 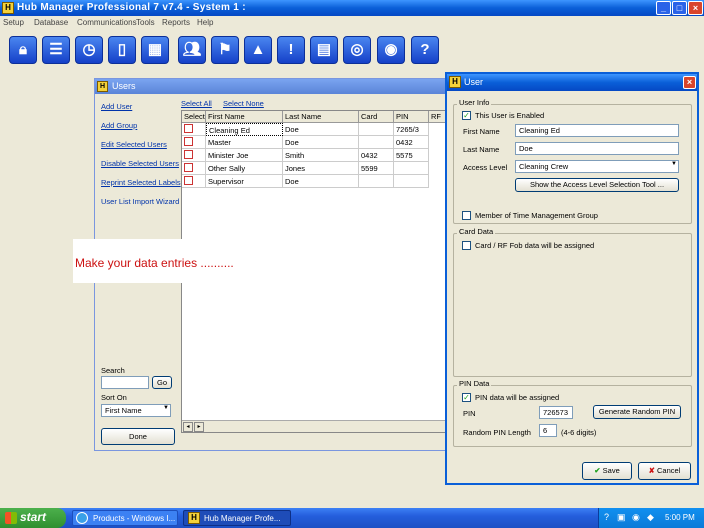 I want to click on grid-horizontal-scrollbar: ◂ ▸, so click(x=317, y=426).